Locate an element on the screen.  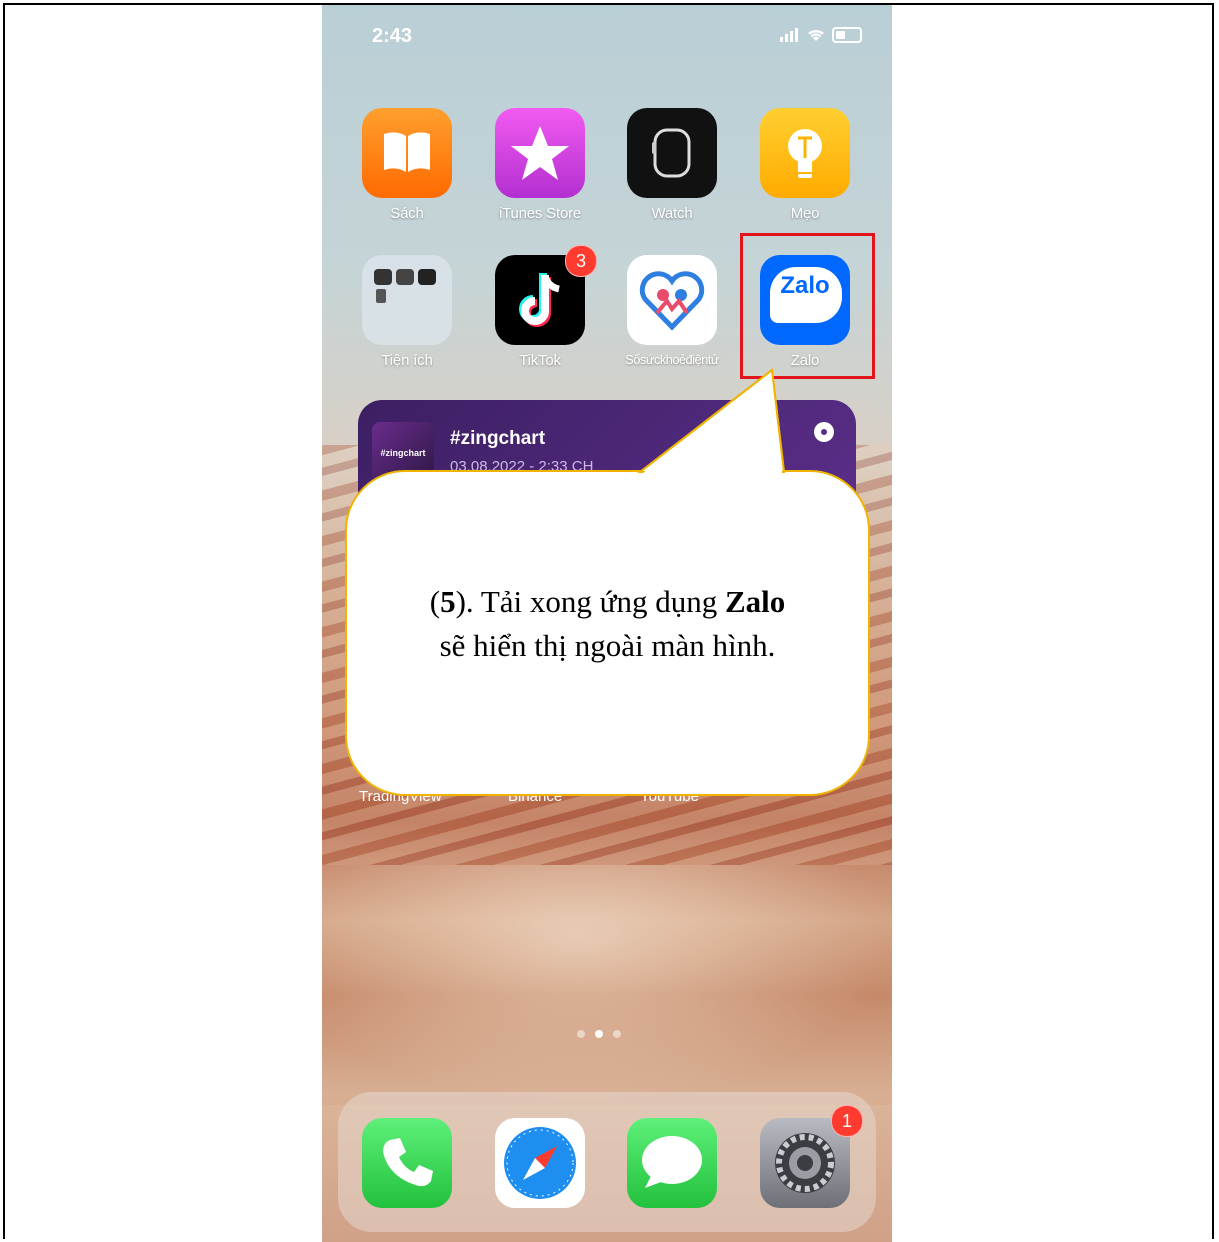
callout-step-number: 5 is located at coordinates (448, 601).